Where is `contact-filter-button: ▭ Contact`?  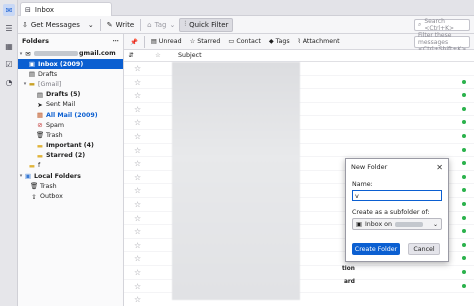
contact-filter-button: ▭ Contact is located at coordinates (244, 41).